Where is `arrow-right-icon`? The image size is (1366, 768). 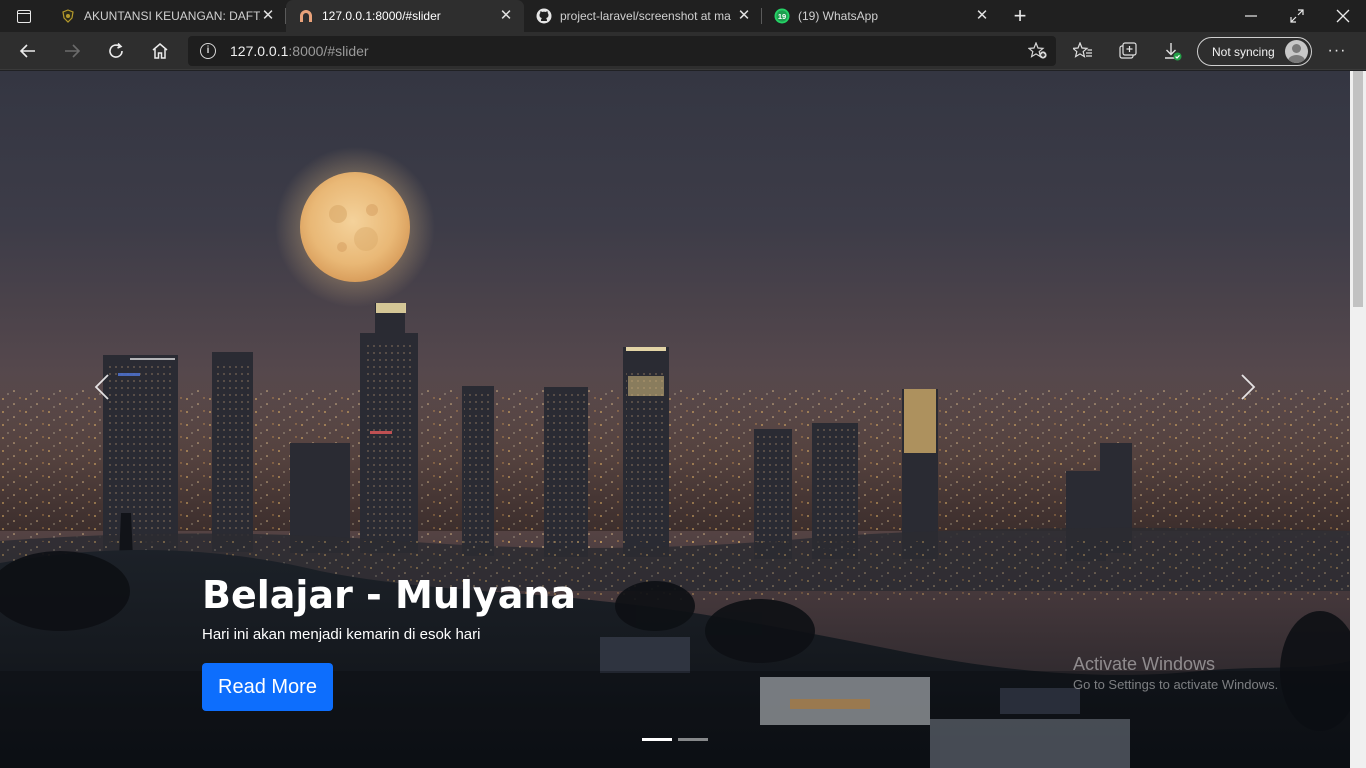 arrow-right-icon is located at coordinates (73, 51).